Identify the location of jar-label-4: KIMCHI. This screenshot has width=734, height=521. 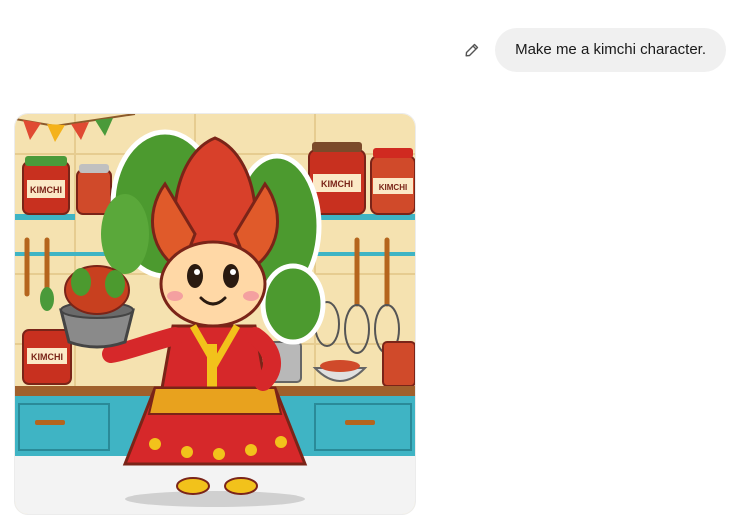
(47, 357).